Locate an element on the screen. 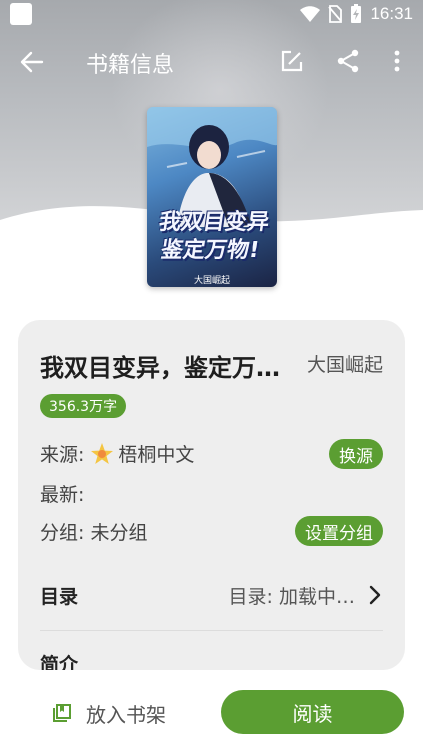  book-cover: 我双目变异 鉴定万物! 大国崛起 is located at coordinates (212, 197).